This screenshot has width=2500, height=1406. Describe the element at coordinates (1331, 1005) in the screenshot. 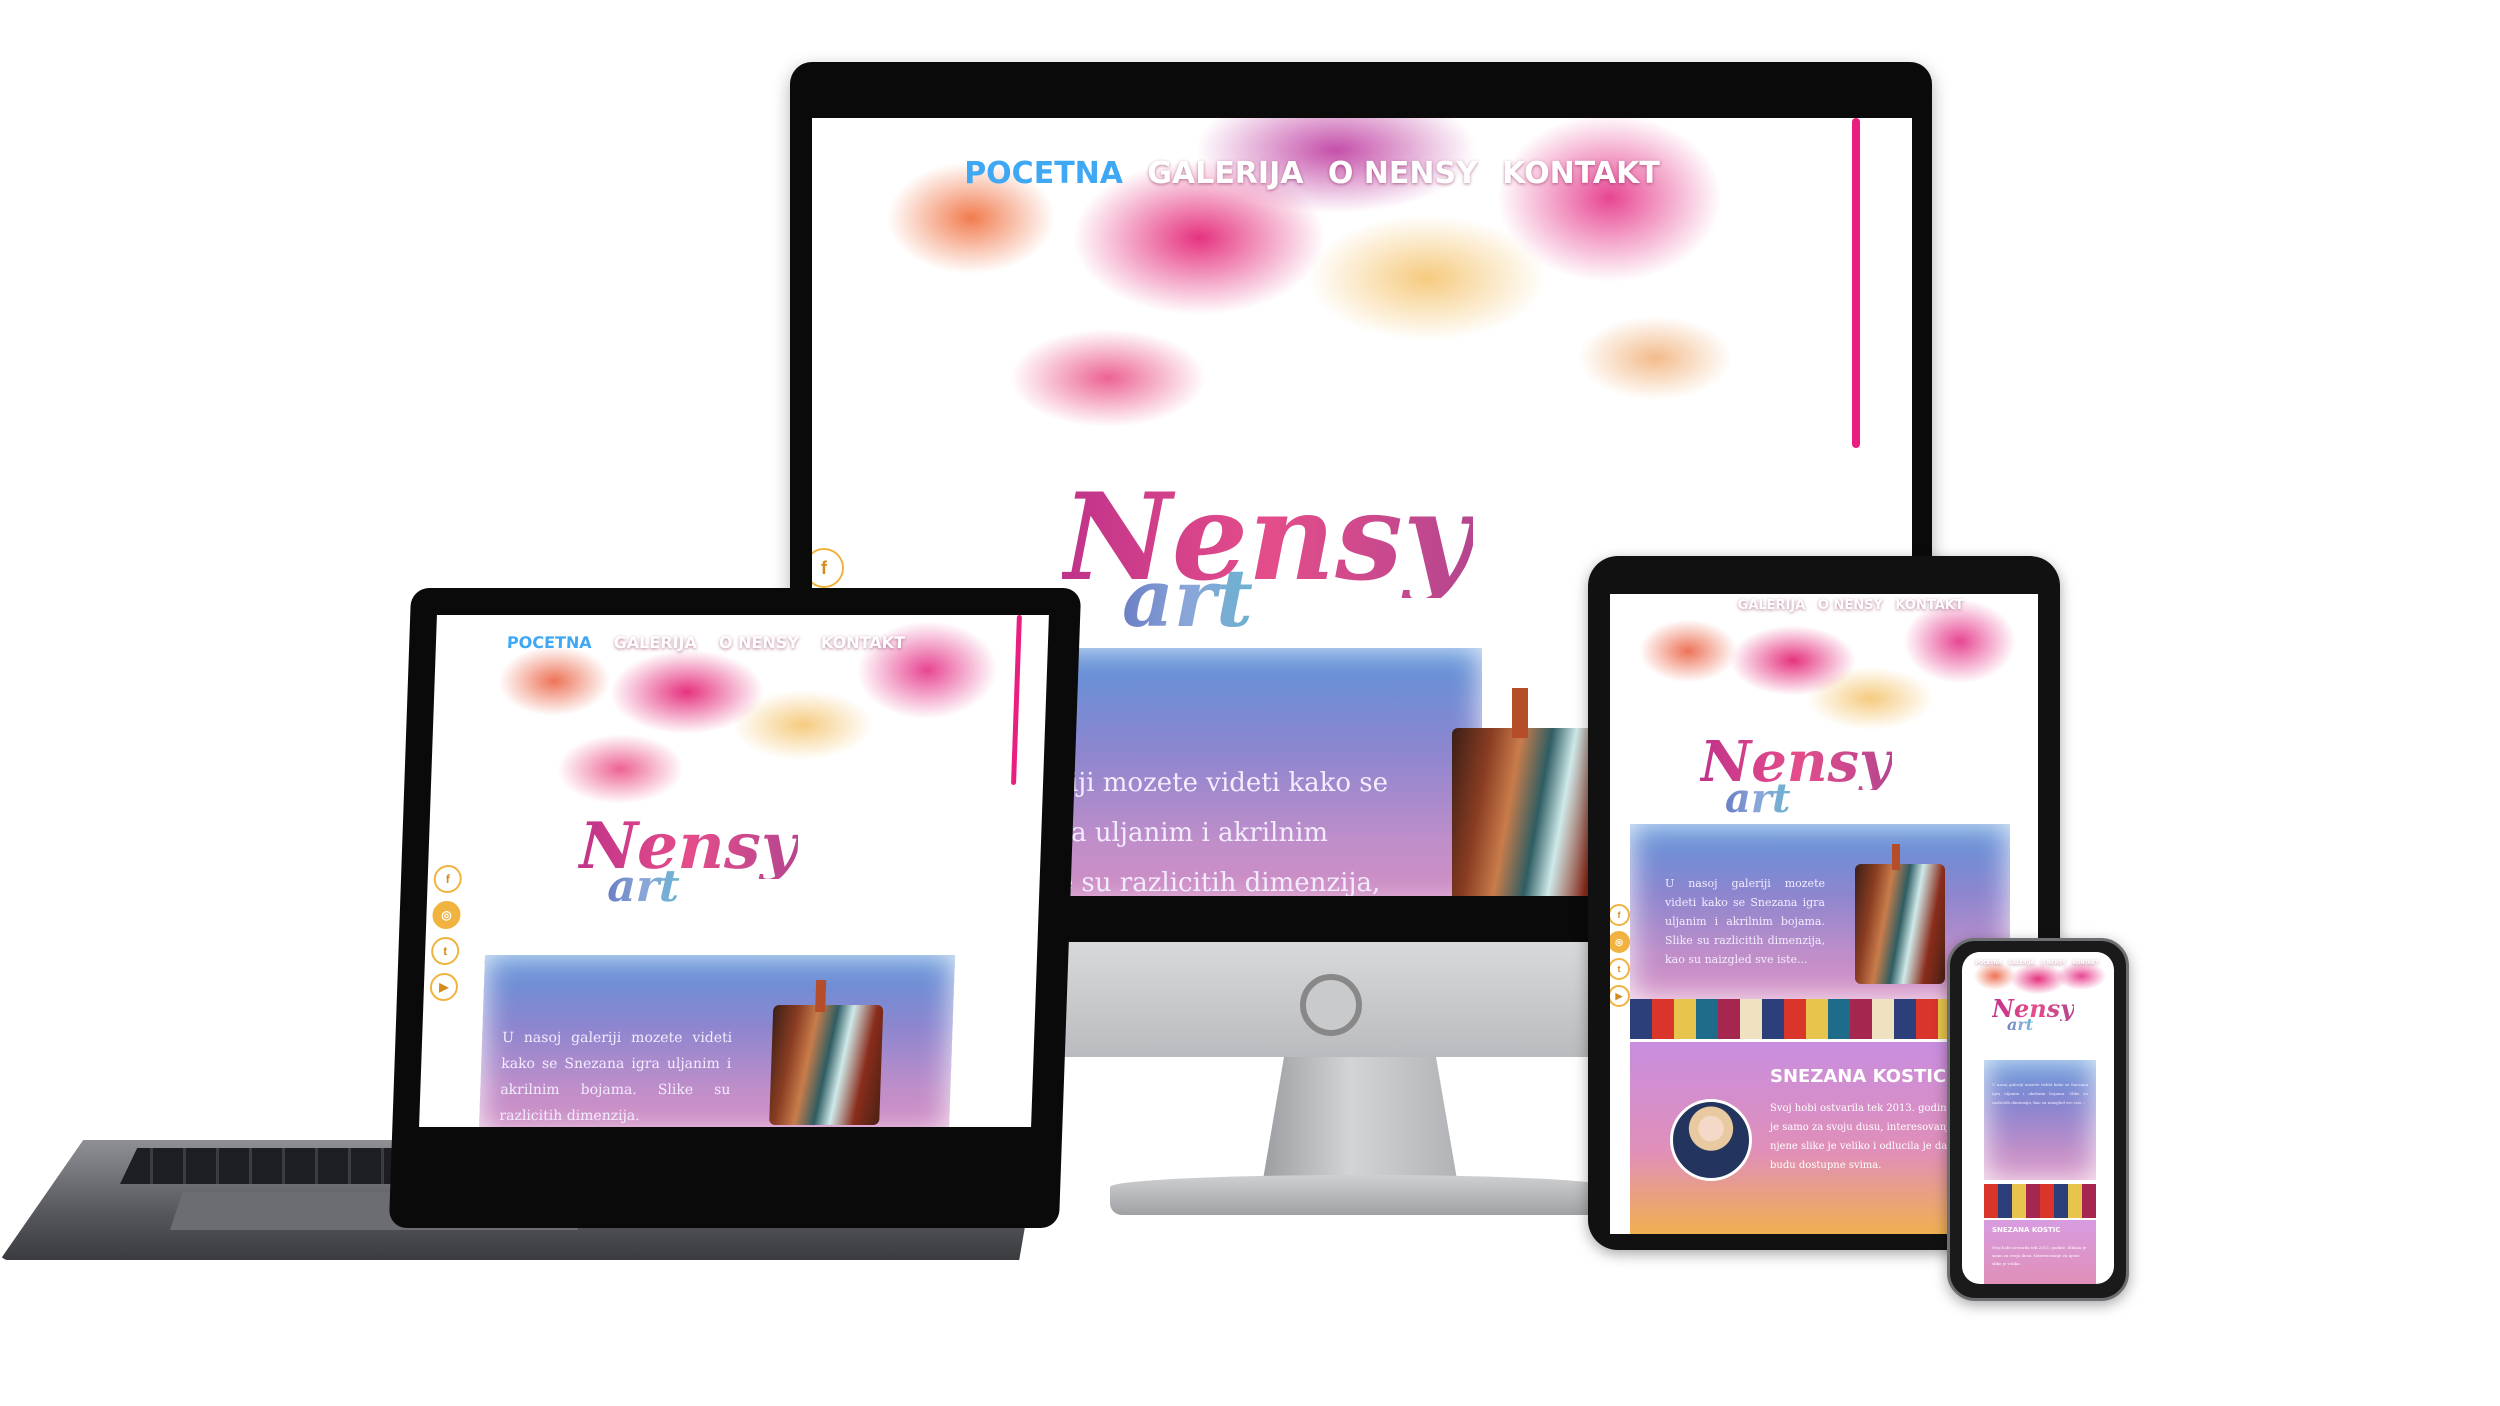

I see `monitor-logo-icon` at that location.